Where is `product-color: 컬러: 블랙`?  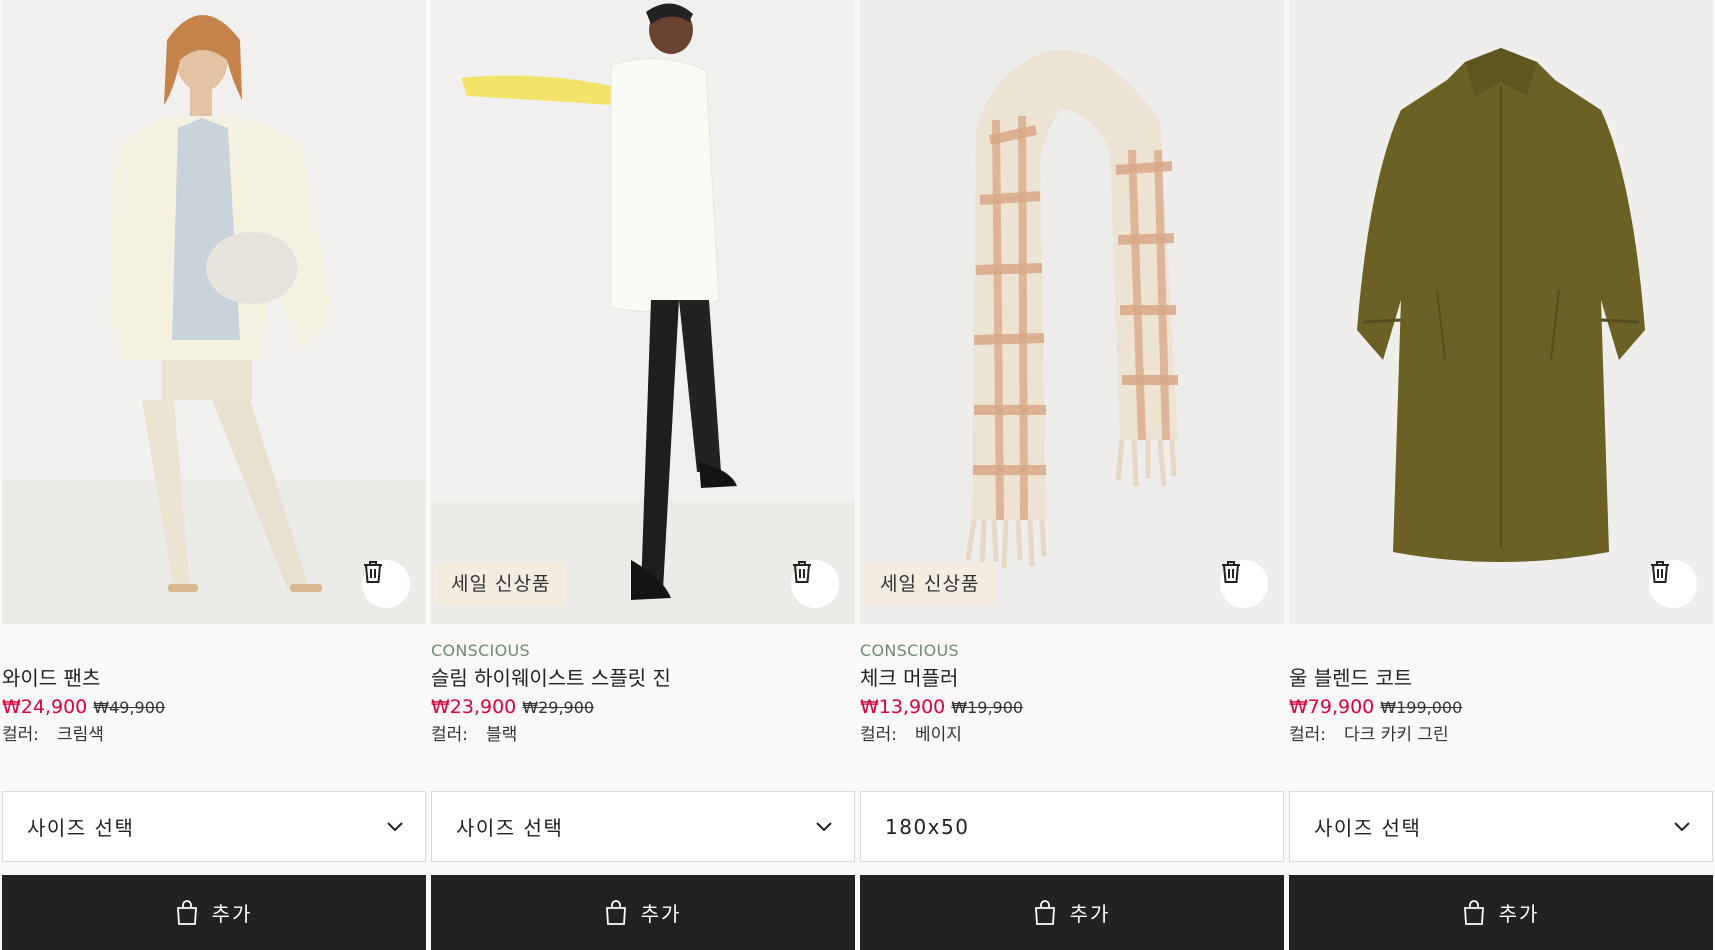 product-color: 컬러: 블랙 is located at coordinates (643, 735).